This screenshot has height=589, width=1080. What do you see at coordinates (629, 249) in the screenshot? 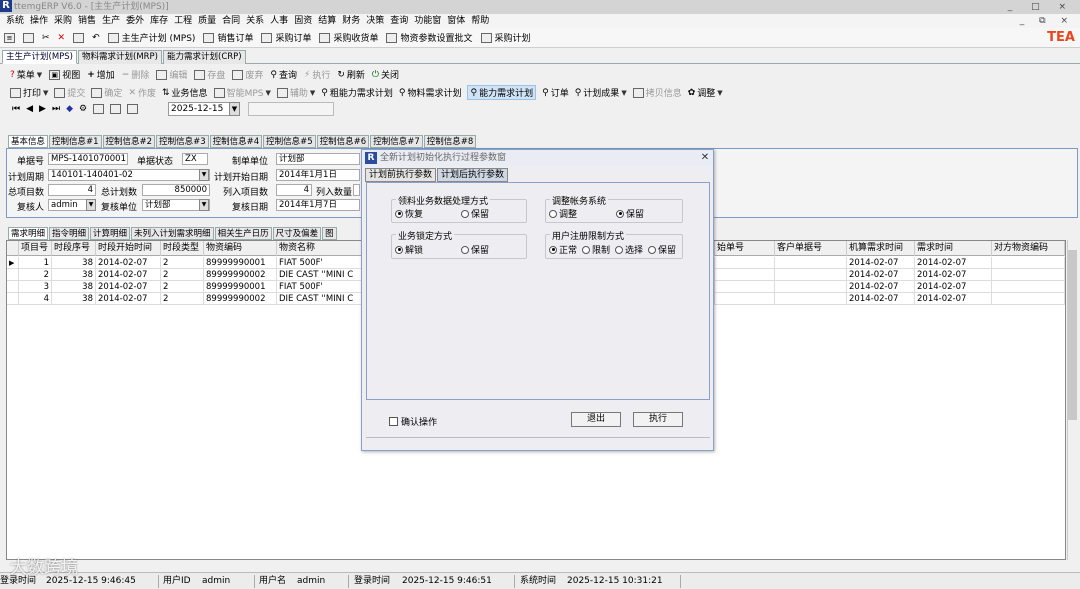
I see `restrict-select-radio: 选择` at bounding box center [629, 249].